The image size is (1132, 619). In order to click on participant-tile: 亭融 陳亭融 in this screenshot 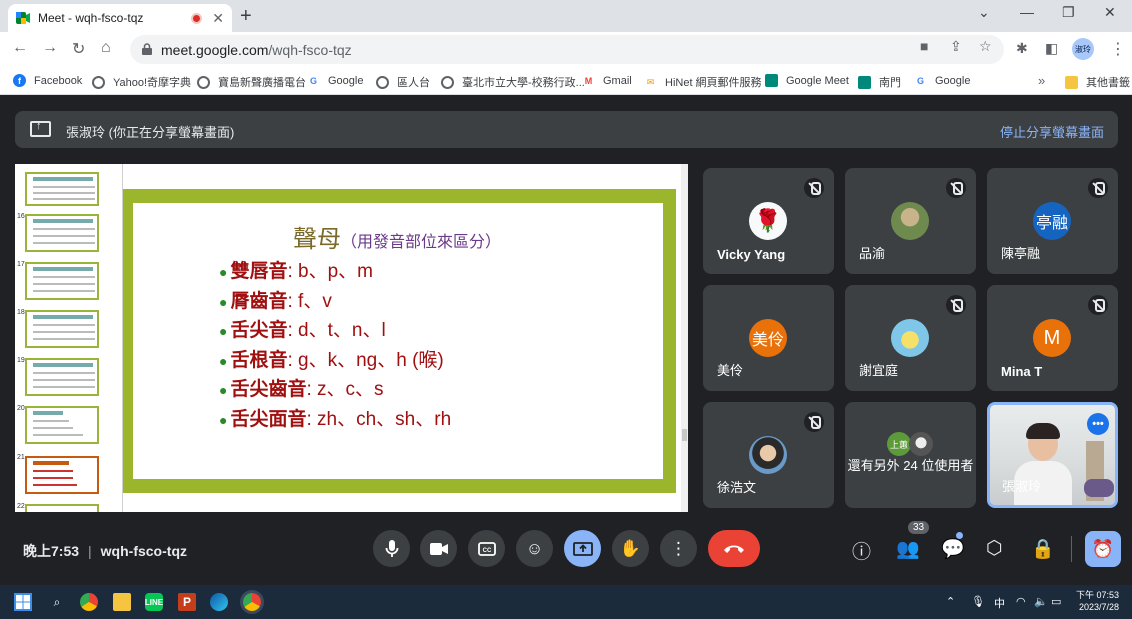, I will do `click(1052, 221)`.